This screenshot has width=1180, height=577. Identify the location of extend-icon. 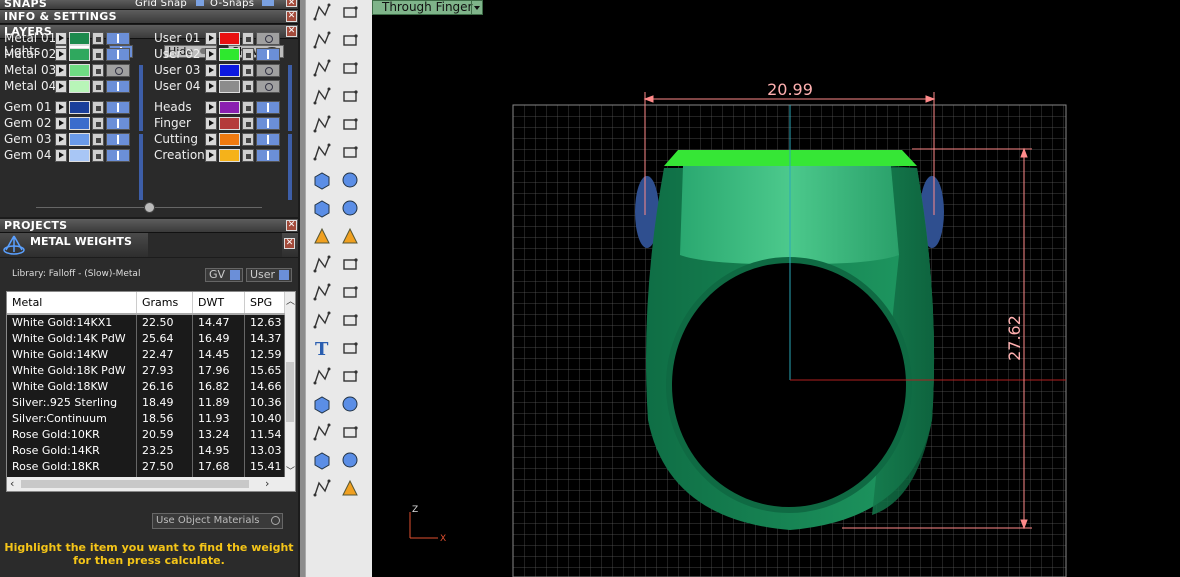
(350, 264).